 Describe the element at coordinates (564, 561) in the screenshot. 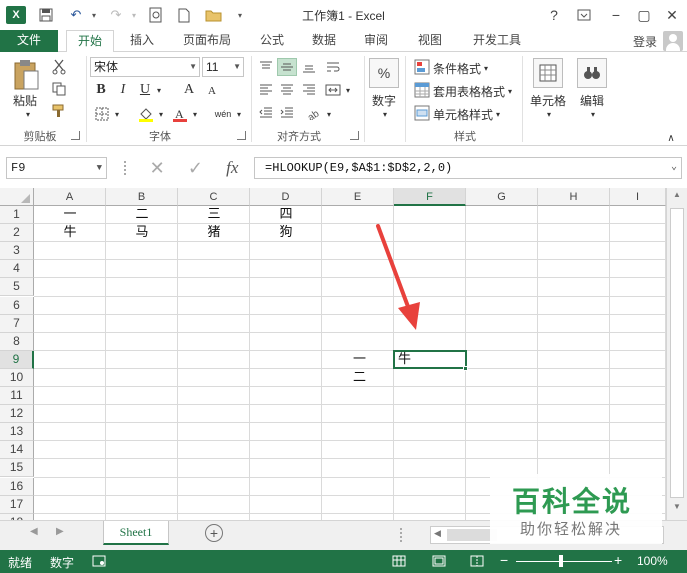

I see `zoom-slider` at that location.